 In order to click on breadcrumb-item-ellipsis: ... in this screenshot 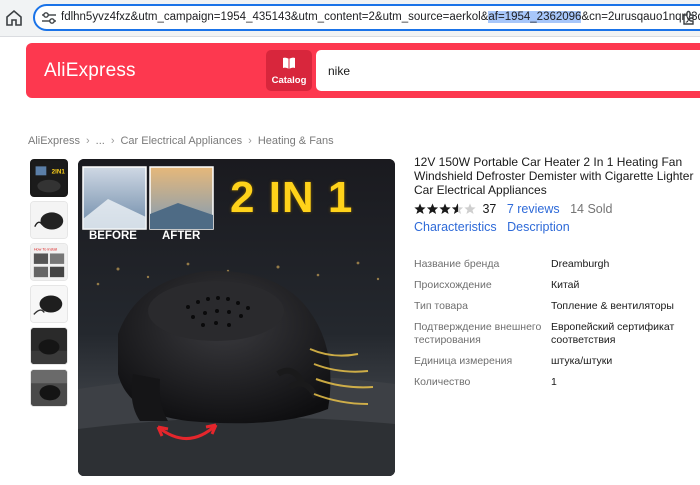, I will do `click(100, 141)`.